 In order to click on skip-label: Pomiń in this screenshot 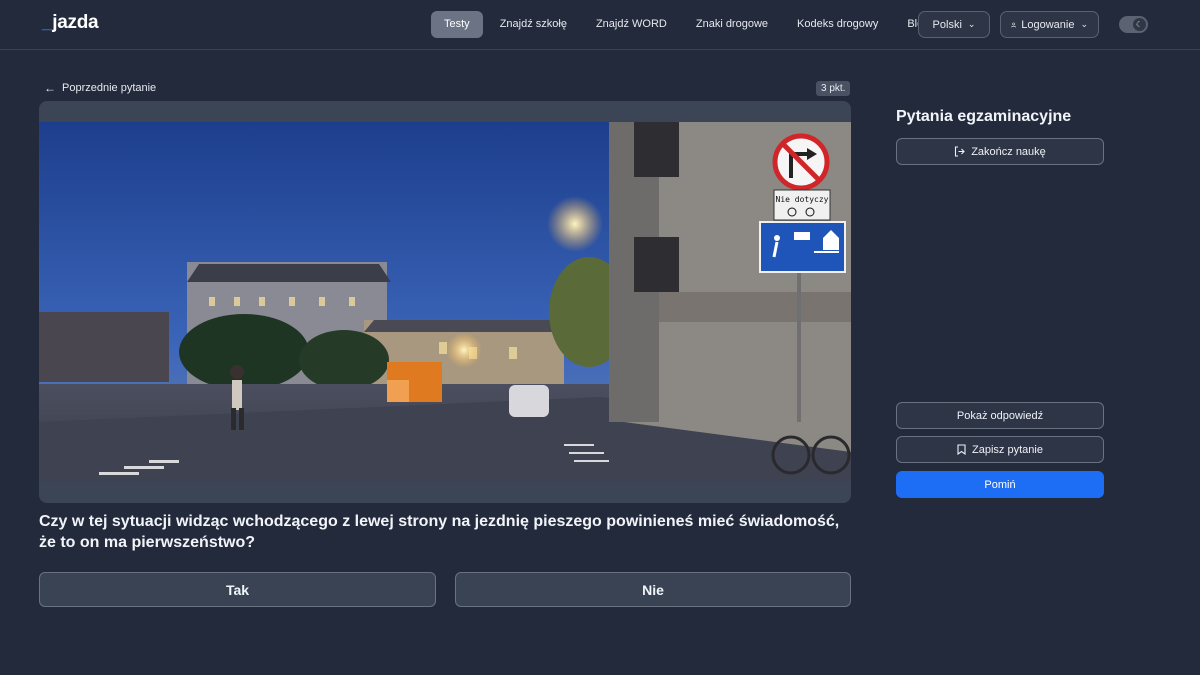, I will do `click(1000, 484)`.